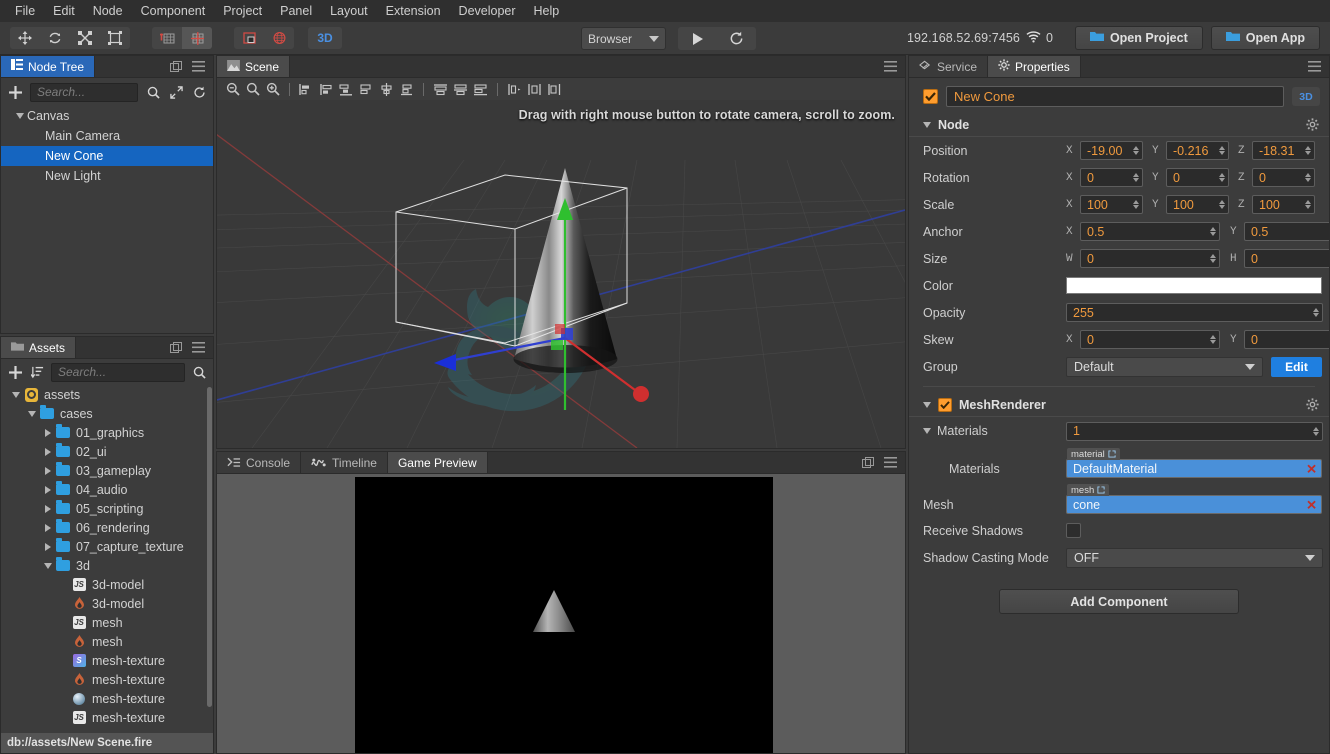 The width and height of the screenshot is (1330, 754). I want to click on global-coord-icon, so click(279, 38).